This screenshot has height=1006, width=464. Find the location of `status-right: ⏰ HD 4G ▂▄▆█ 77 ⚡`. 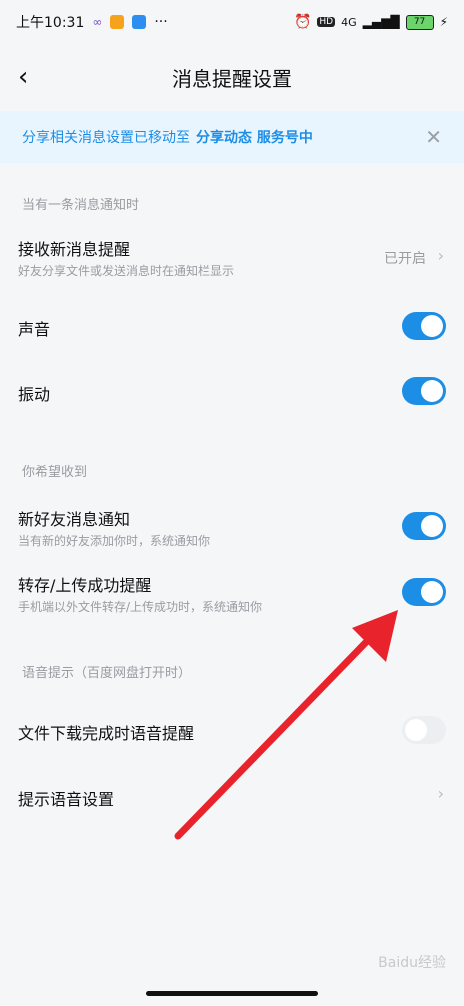

status-right: ⏰ HD 4G ▂▄▆█ 77 ⚡ is located at coordinates (371, 22).